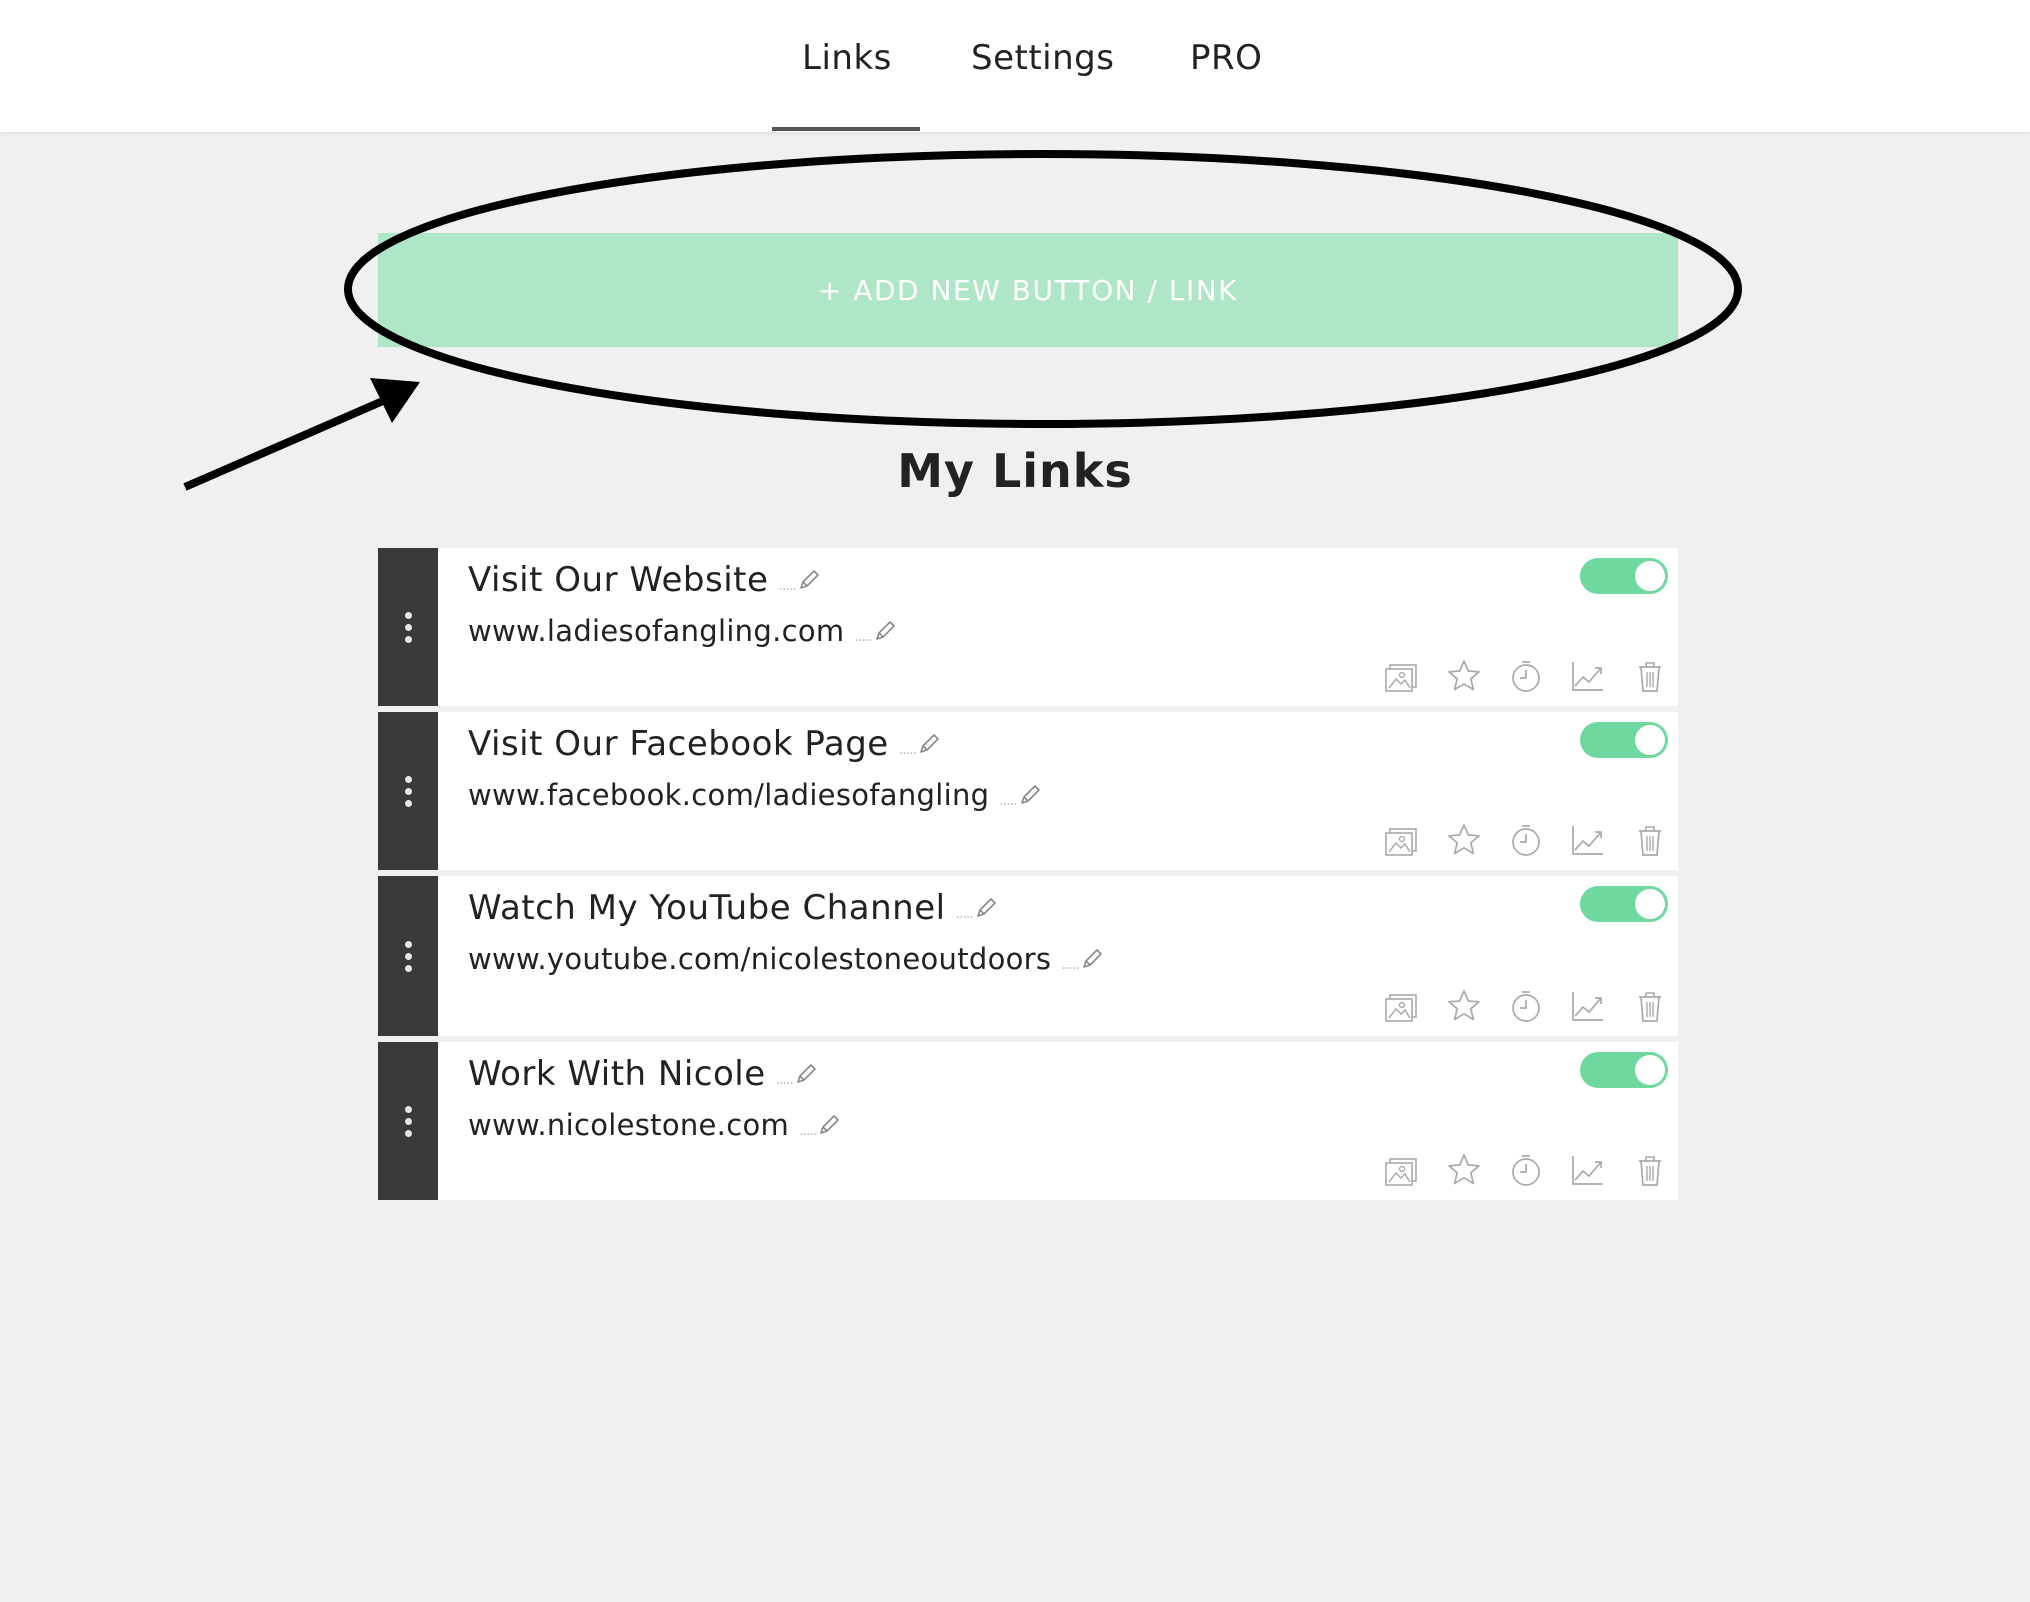 The width and height of the screenshot is (2030, 1602). Describe the element at coordinates (847, 58) in the screenshot. I see `tab-links: Links` at that location.